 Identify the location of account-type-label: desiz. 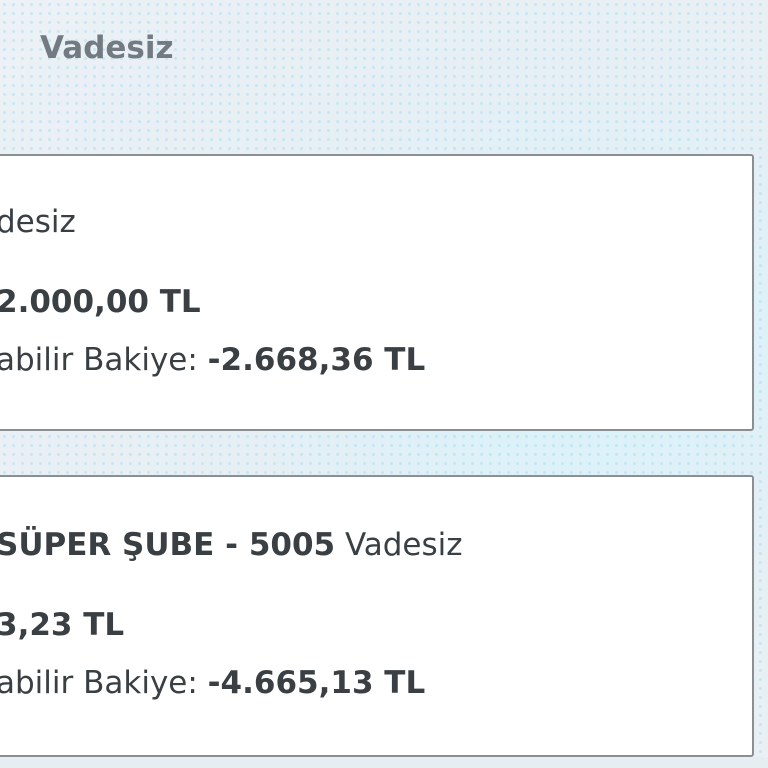
(38, 222).